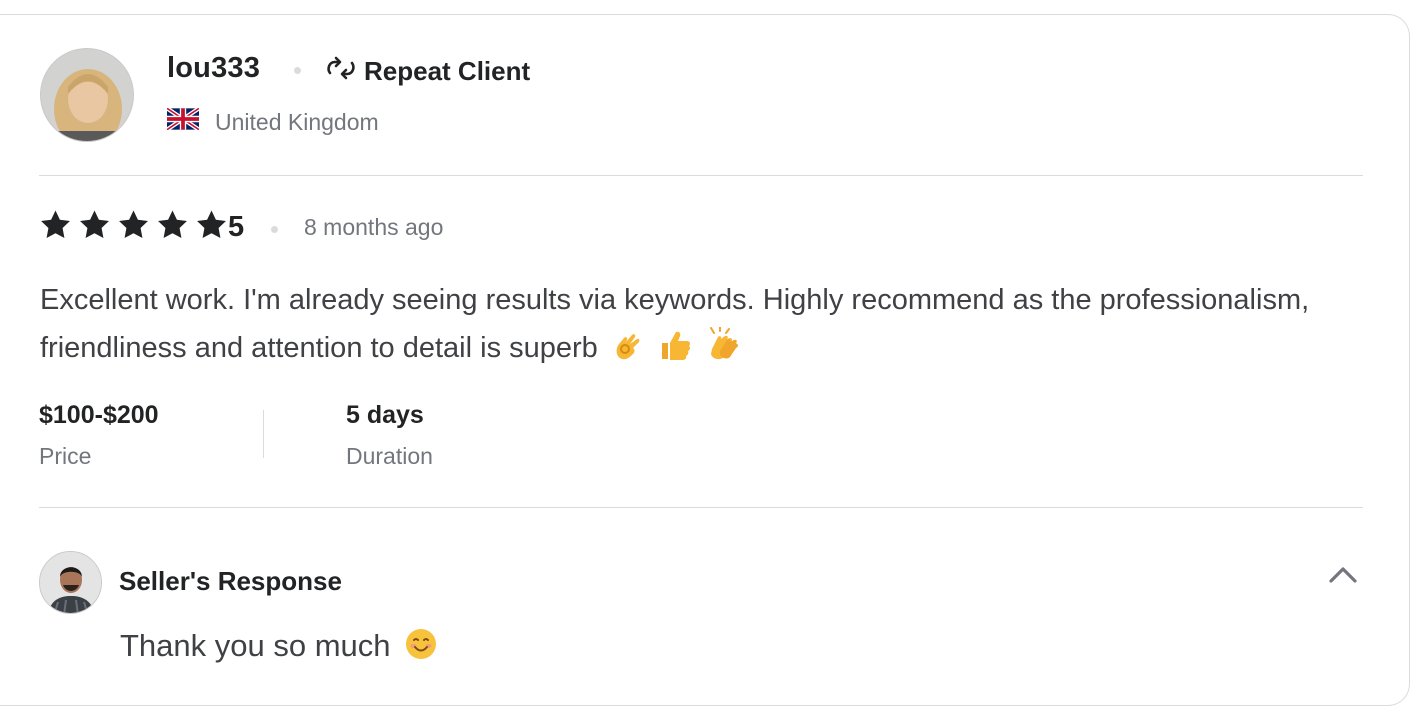  What do you see at coordinates (255, 645) in the screenshot?
I see `seller-response-body: Thank you so much` at bounding box center [255, 645].